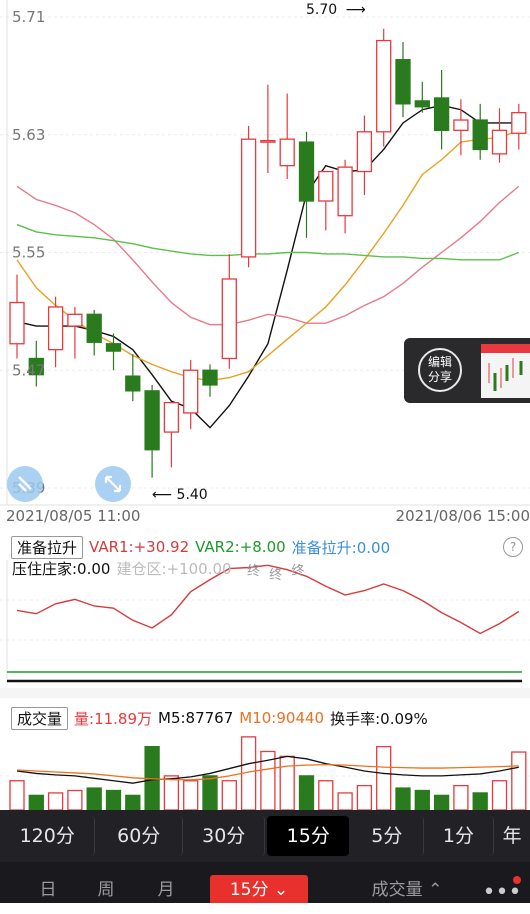 The image size is (530, 914). I want to click on share-circle: 编辑 分享, so click(440, 370).